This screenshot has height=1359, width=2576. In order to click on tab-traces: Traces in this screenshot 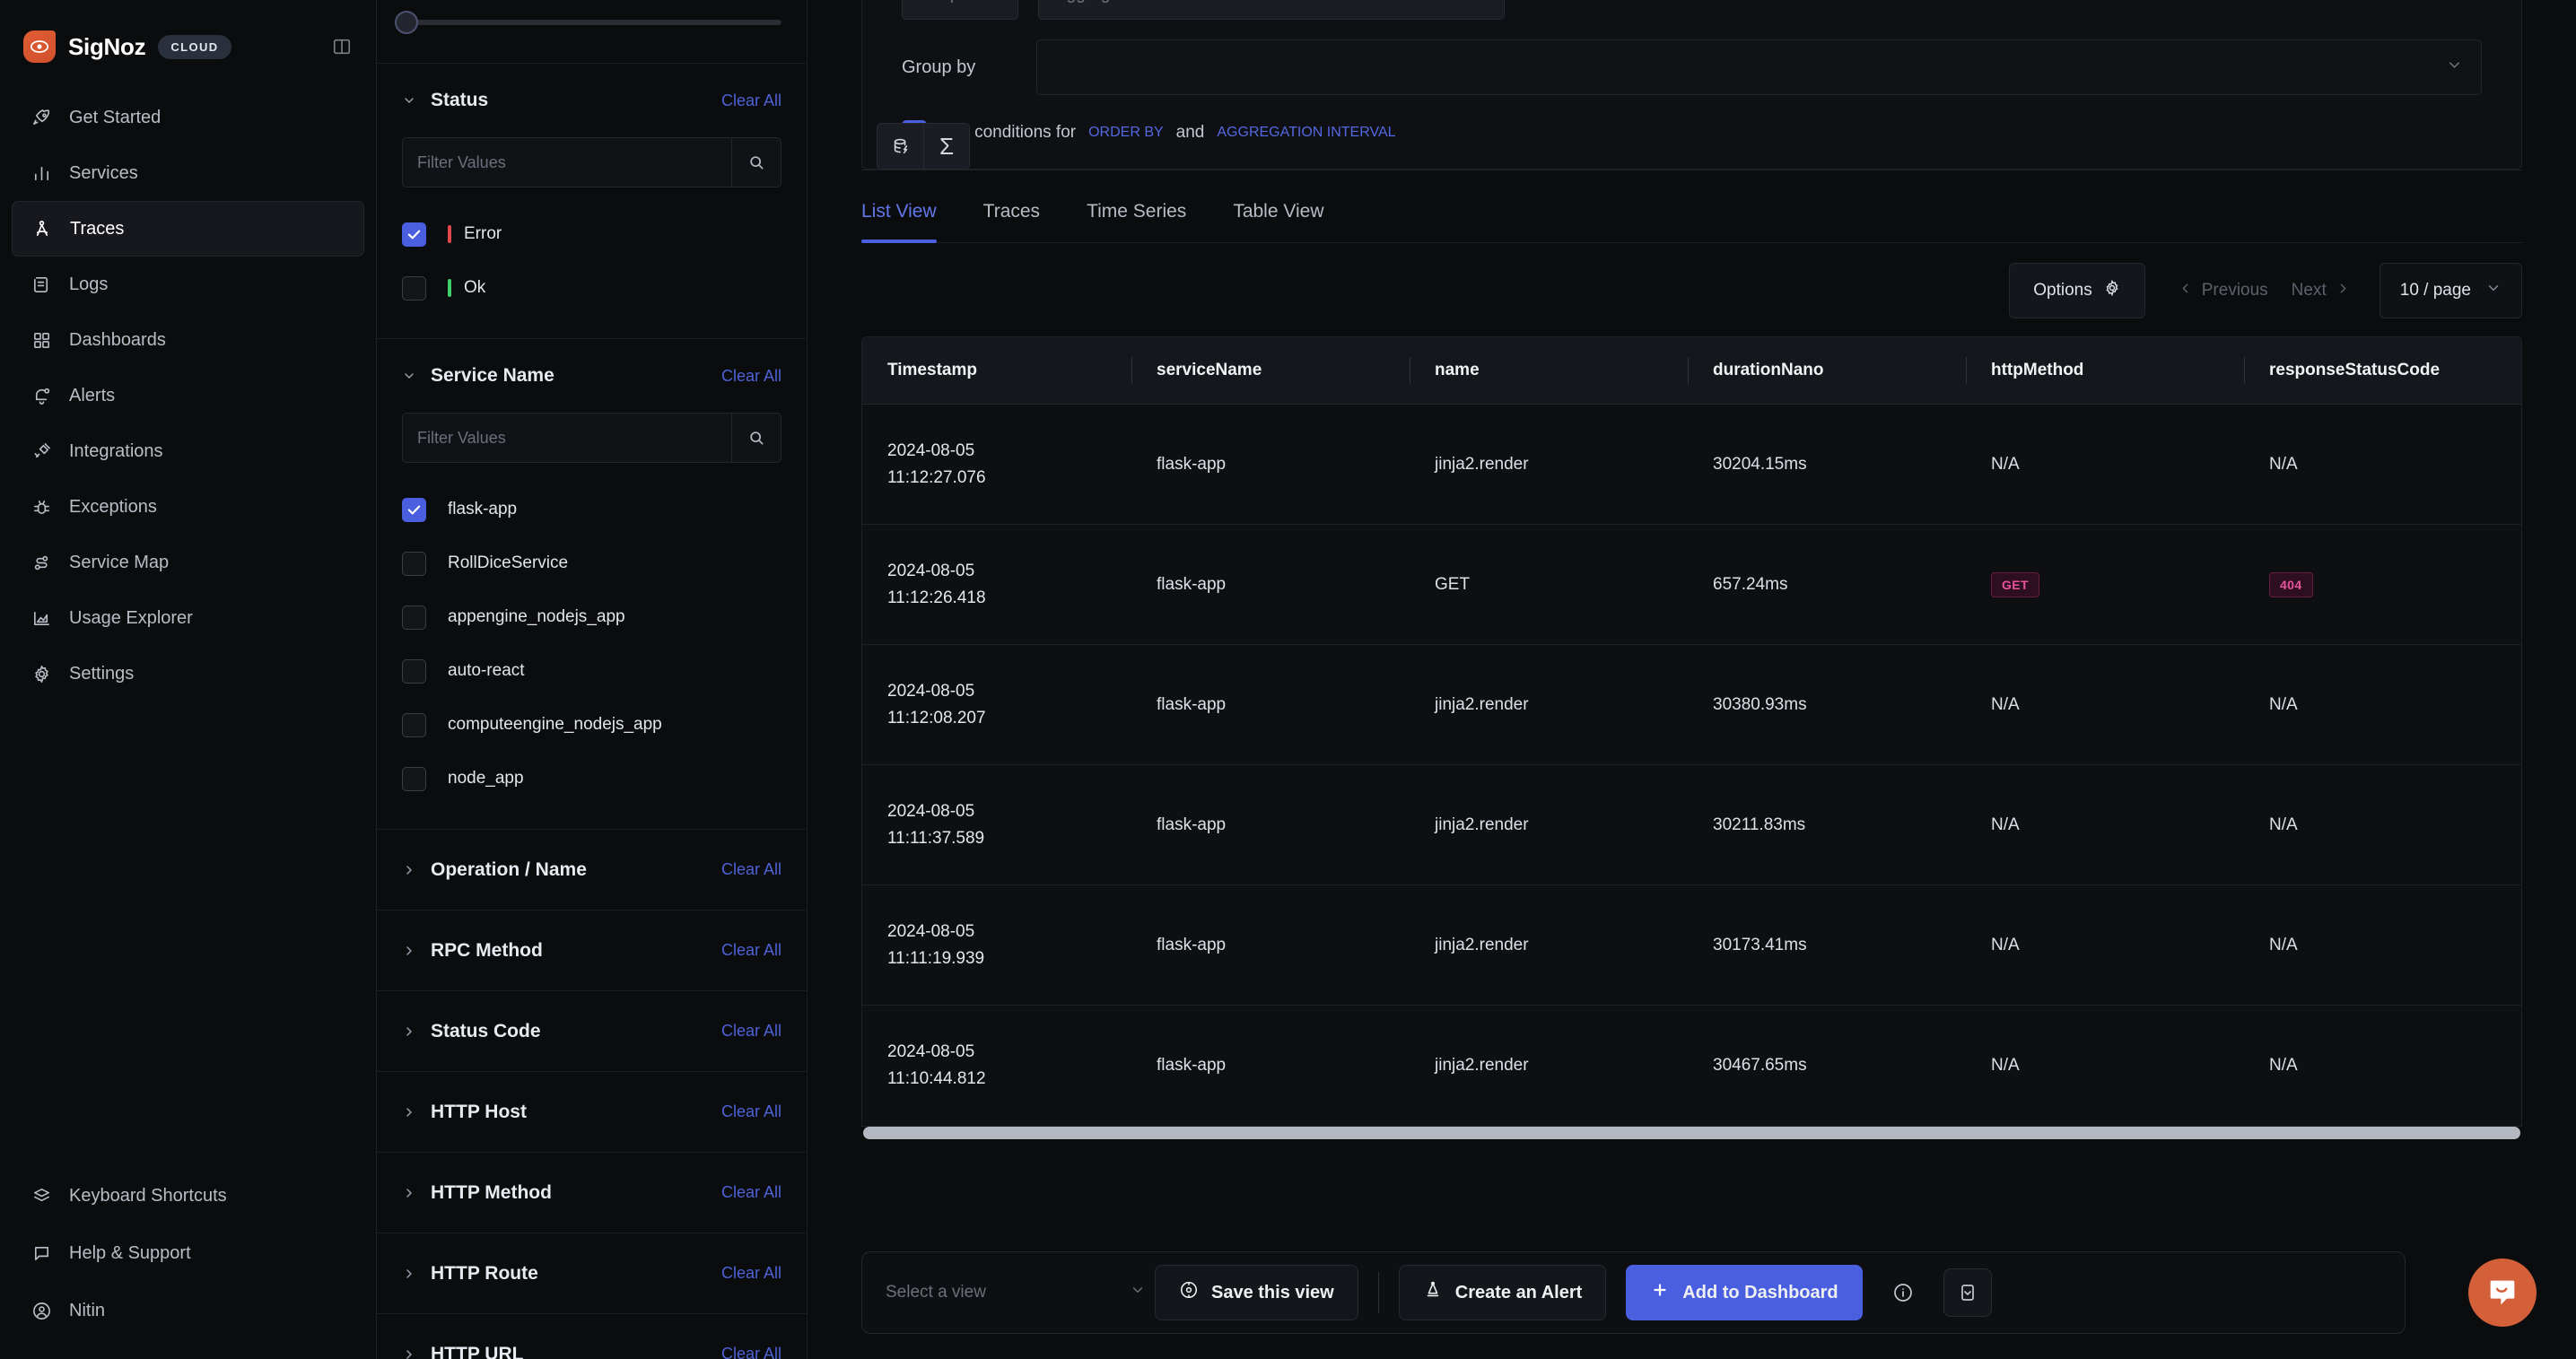, I will do `click(1012, 221)`.